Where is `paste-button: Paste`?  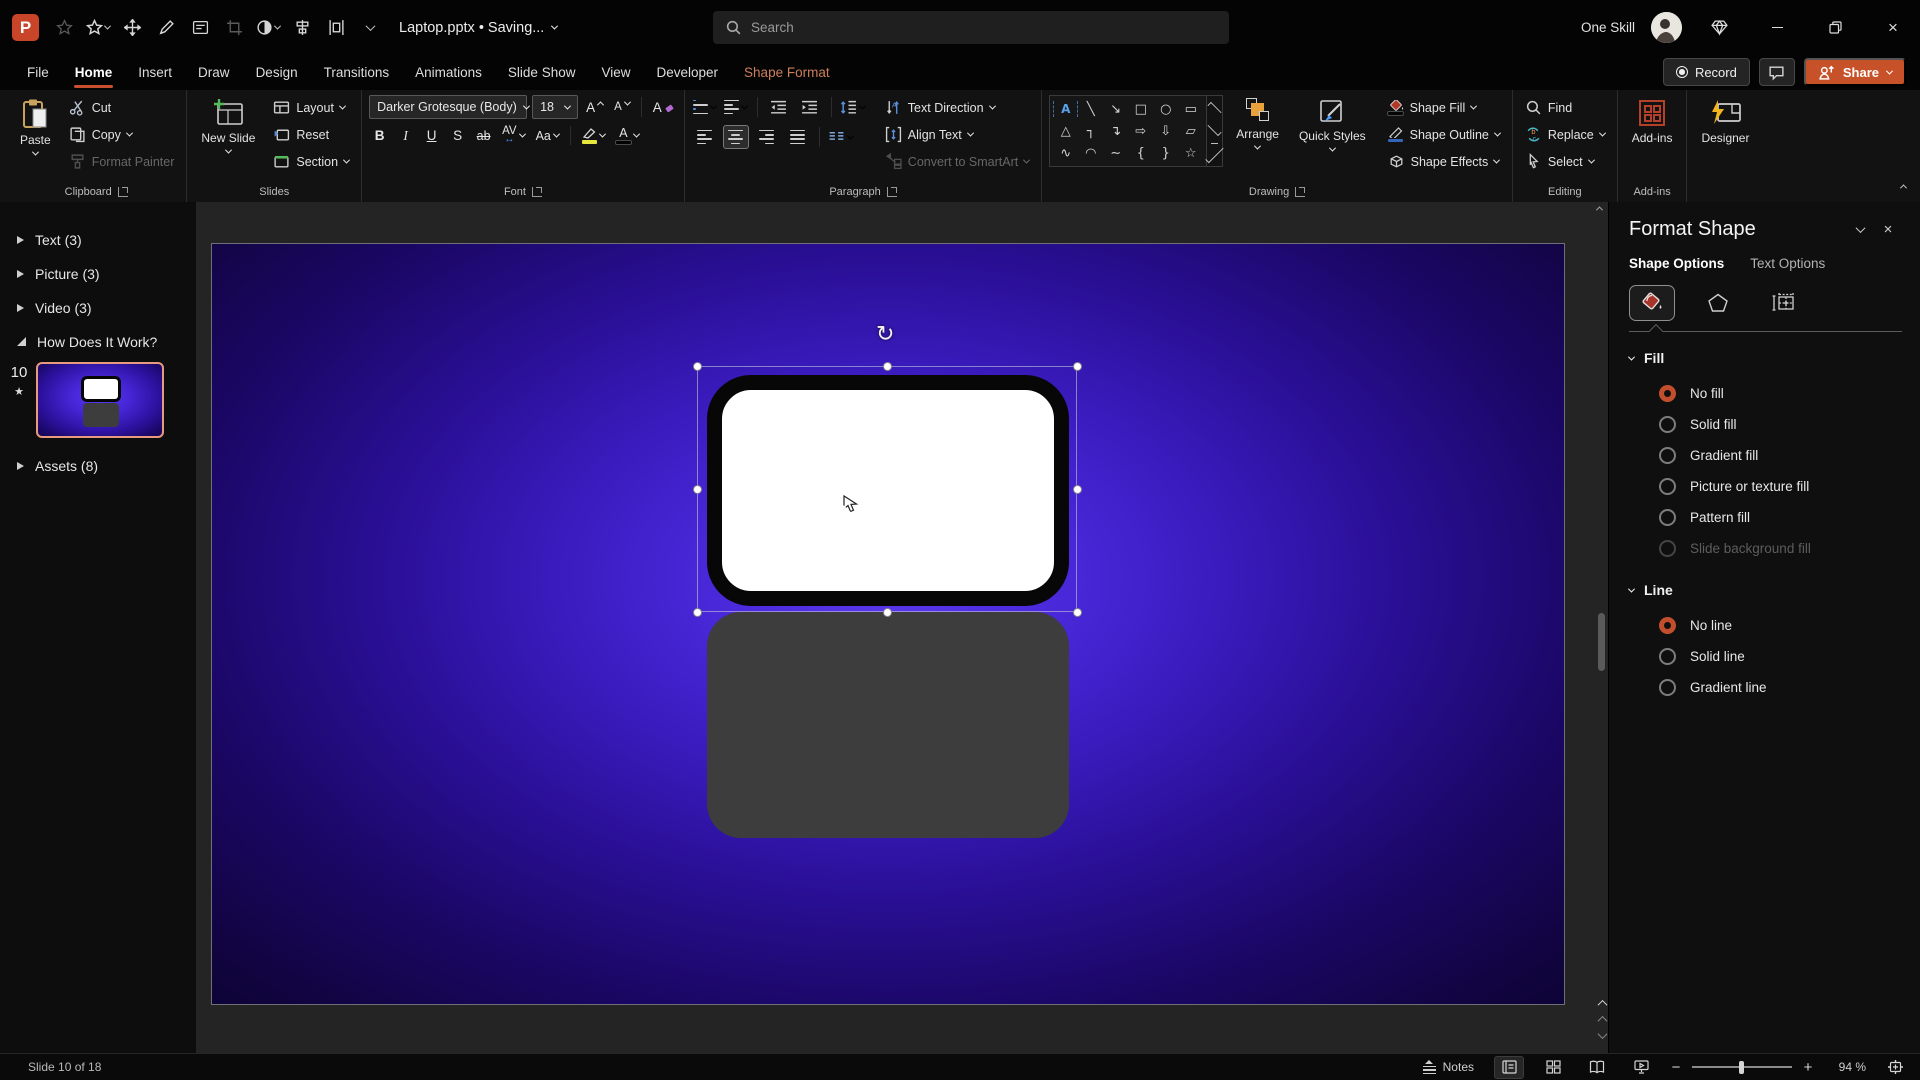
paste-button: Paste is located at coordinates (35, 127).